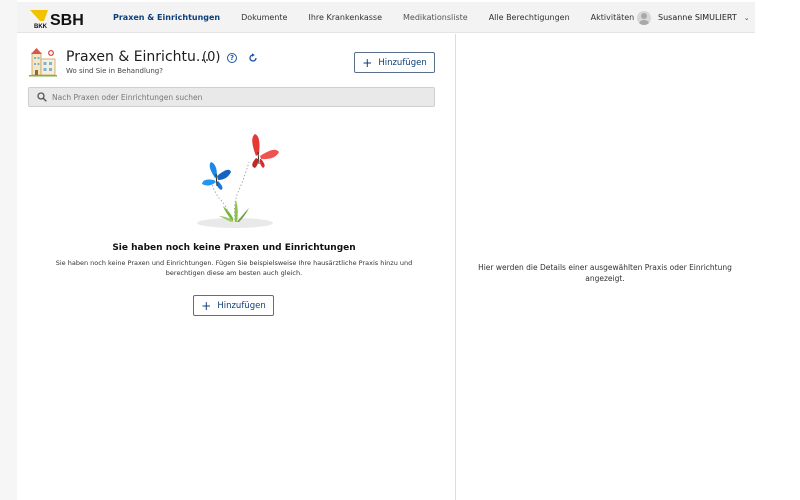 This screenshot has width=800, height=500. Describe the element at coordinates (644, 17) in the screenshot. I see `avatar` at that location.